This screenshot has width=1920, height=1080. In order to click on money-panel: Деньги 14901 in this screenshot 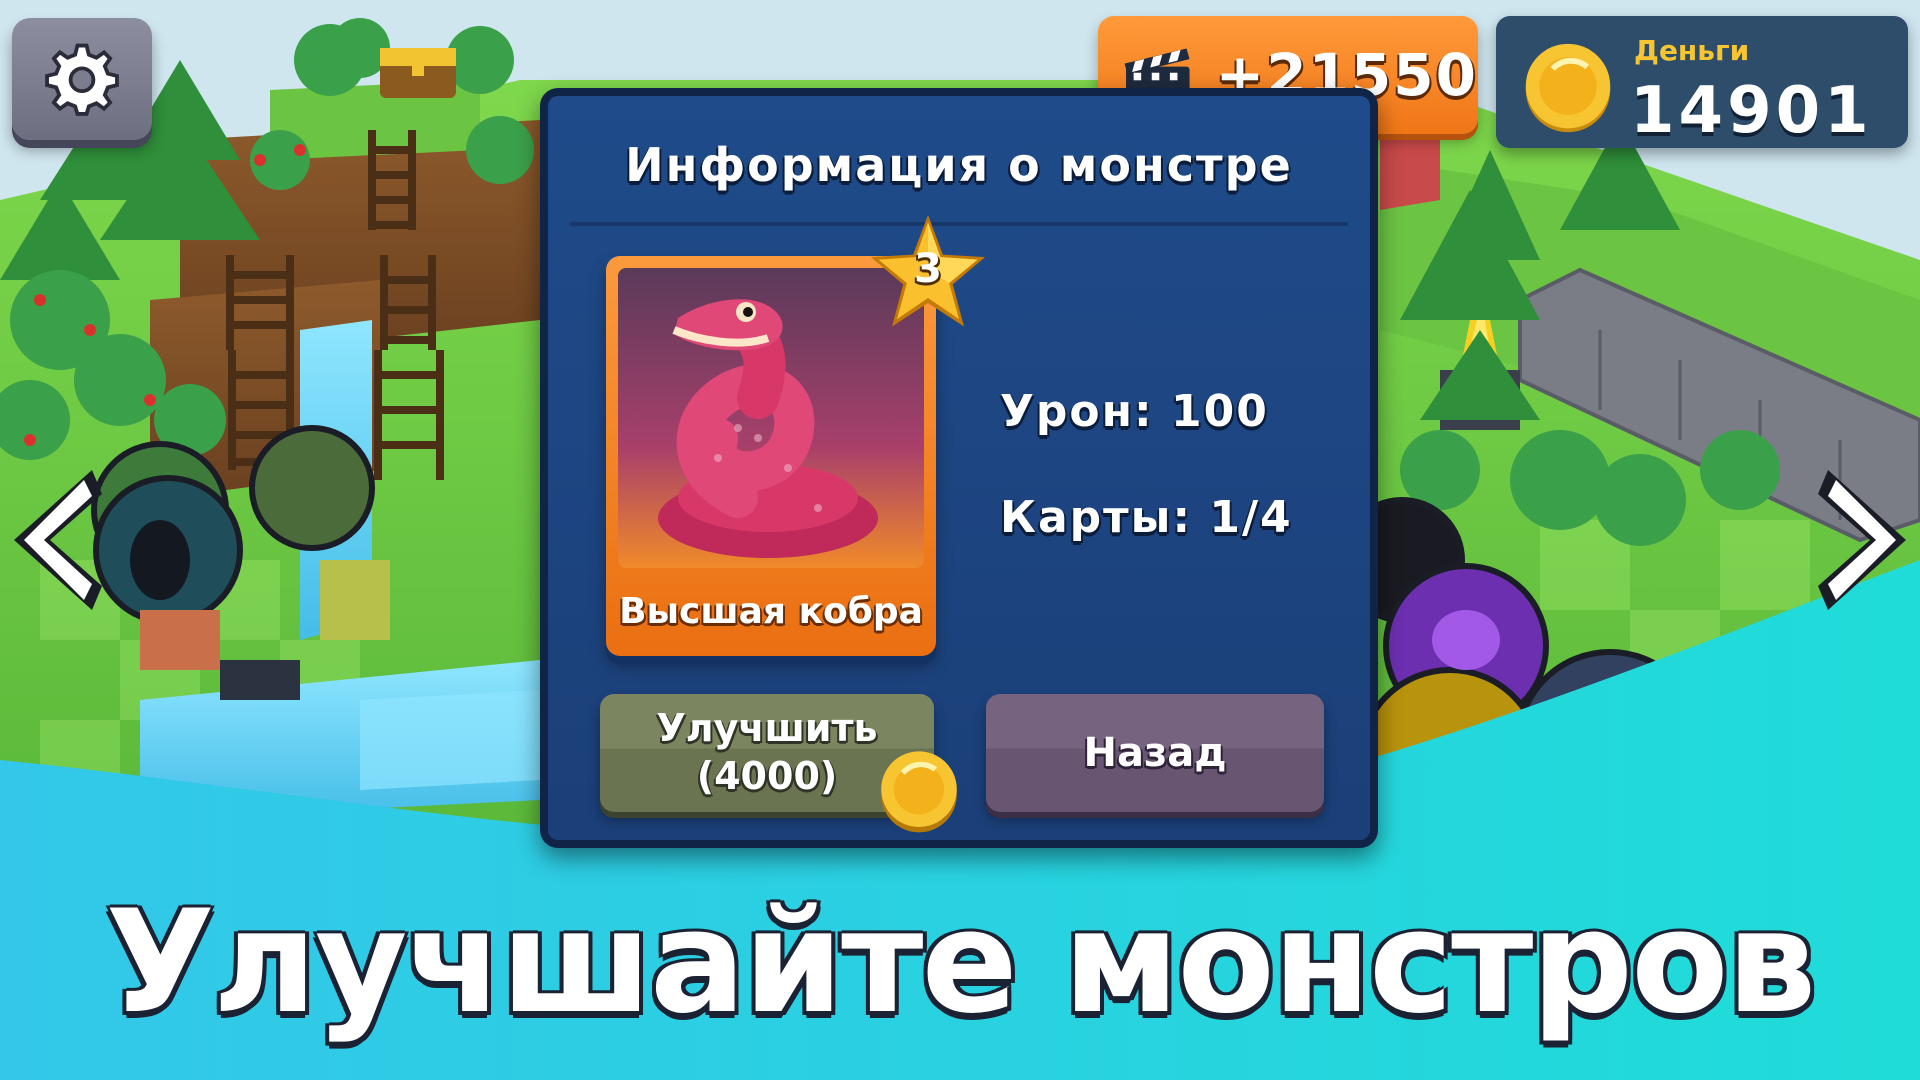, I will do `click(1702, 82)`.